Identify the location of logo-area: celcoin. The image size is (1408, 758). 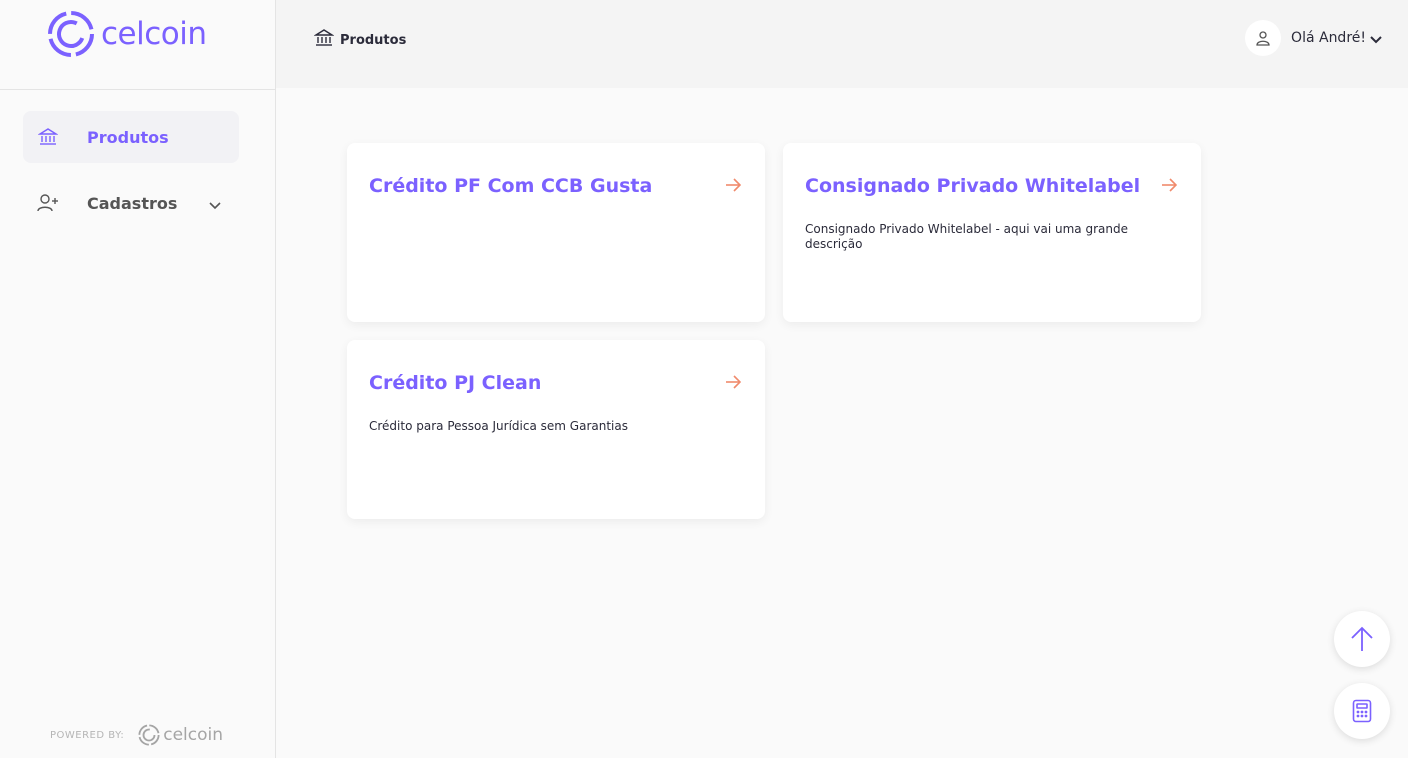
(137, 45).